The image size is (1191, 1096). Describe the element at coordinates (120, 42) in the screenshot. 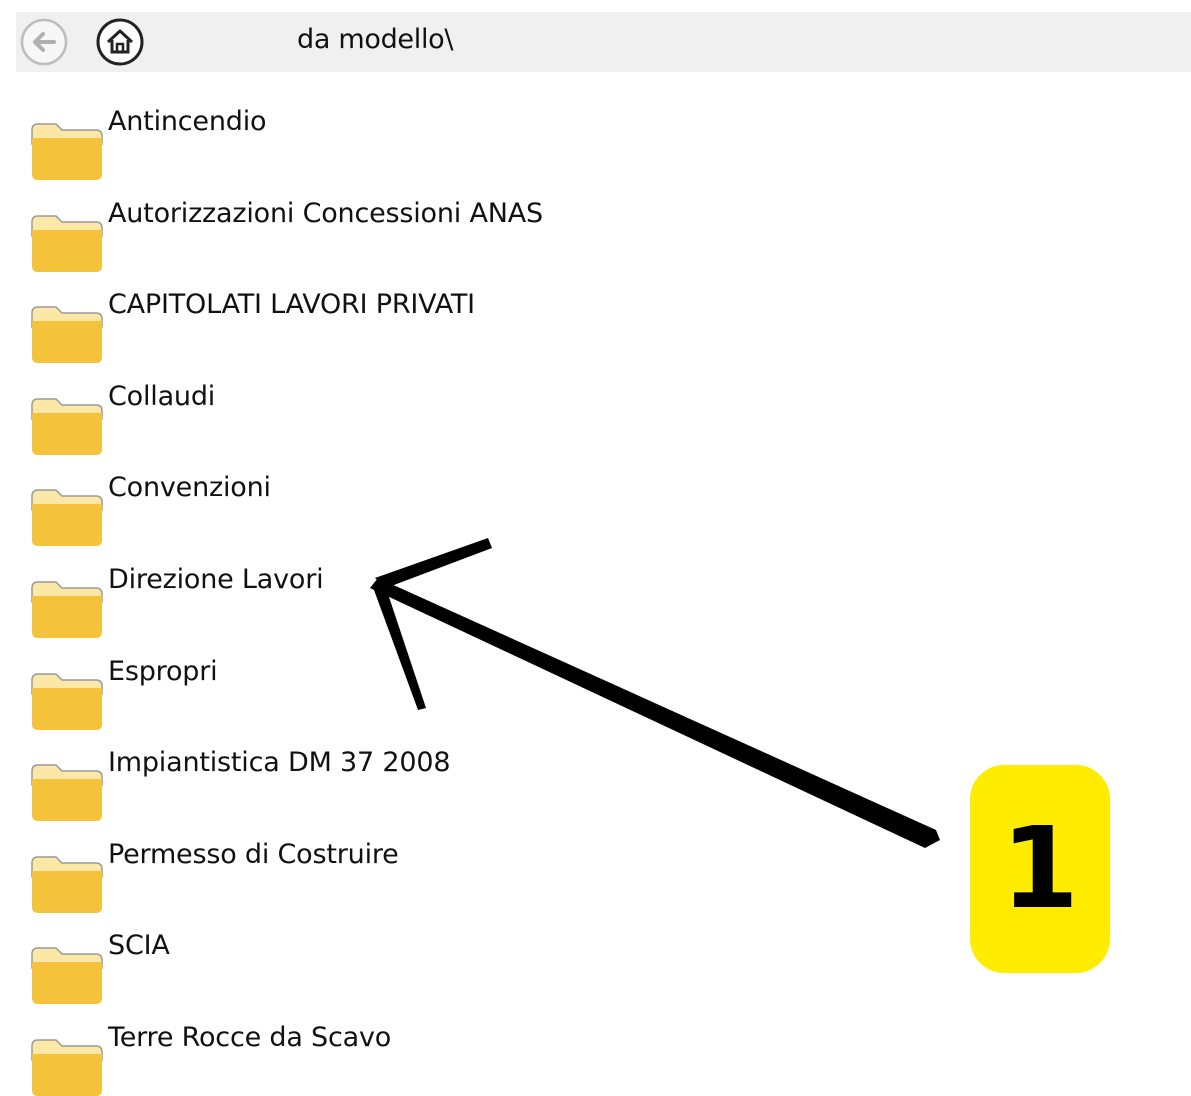

I see `home-icon` at that location.